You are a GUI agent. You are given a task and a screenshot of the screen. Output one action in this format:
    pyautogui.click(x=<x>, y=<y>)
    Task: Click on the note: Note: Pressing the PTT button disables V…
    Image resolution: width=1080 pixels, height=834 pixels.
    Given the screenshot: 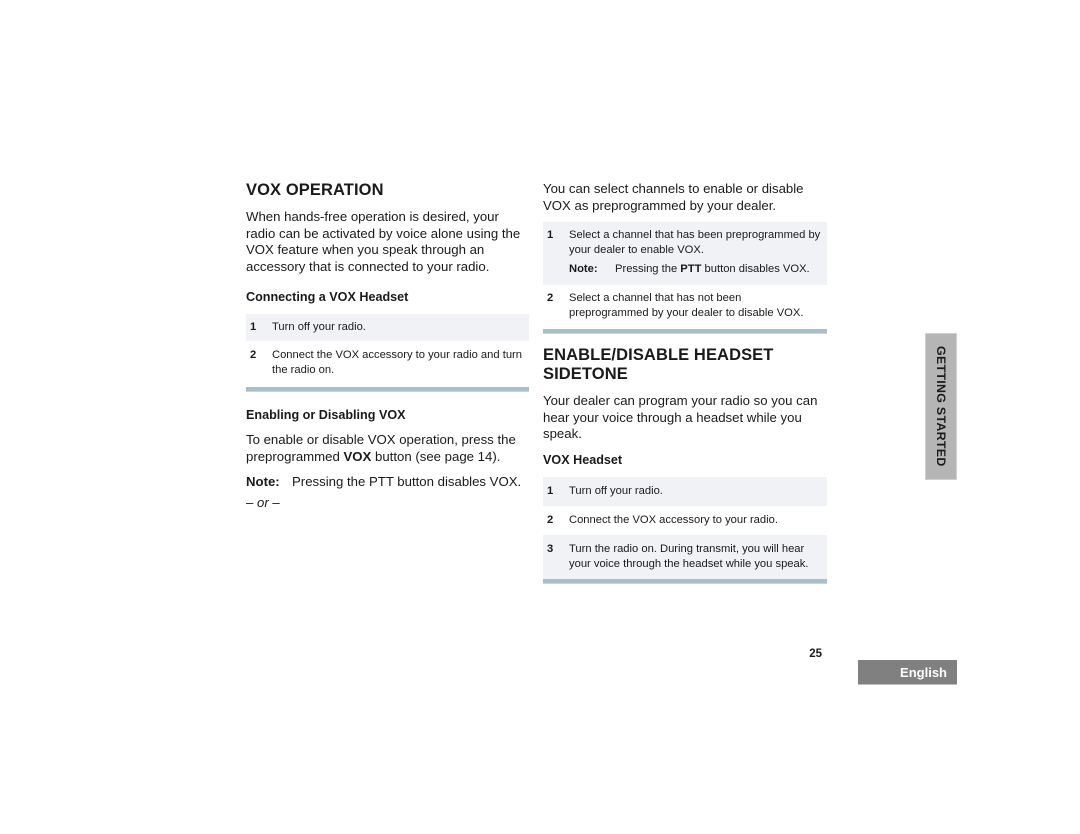 What is the action you would take?
    pyautogui.click(x=387, y=482)
    